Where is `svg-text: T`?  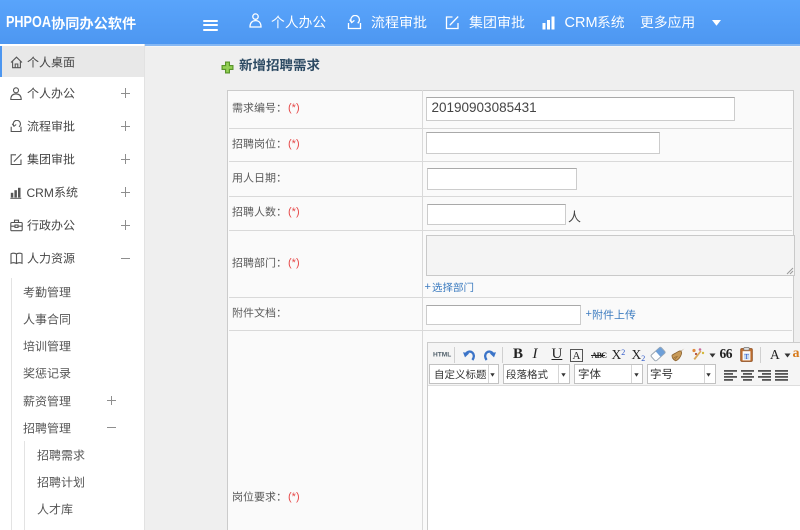 svg-text: T is located at coordinates (747, 356).